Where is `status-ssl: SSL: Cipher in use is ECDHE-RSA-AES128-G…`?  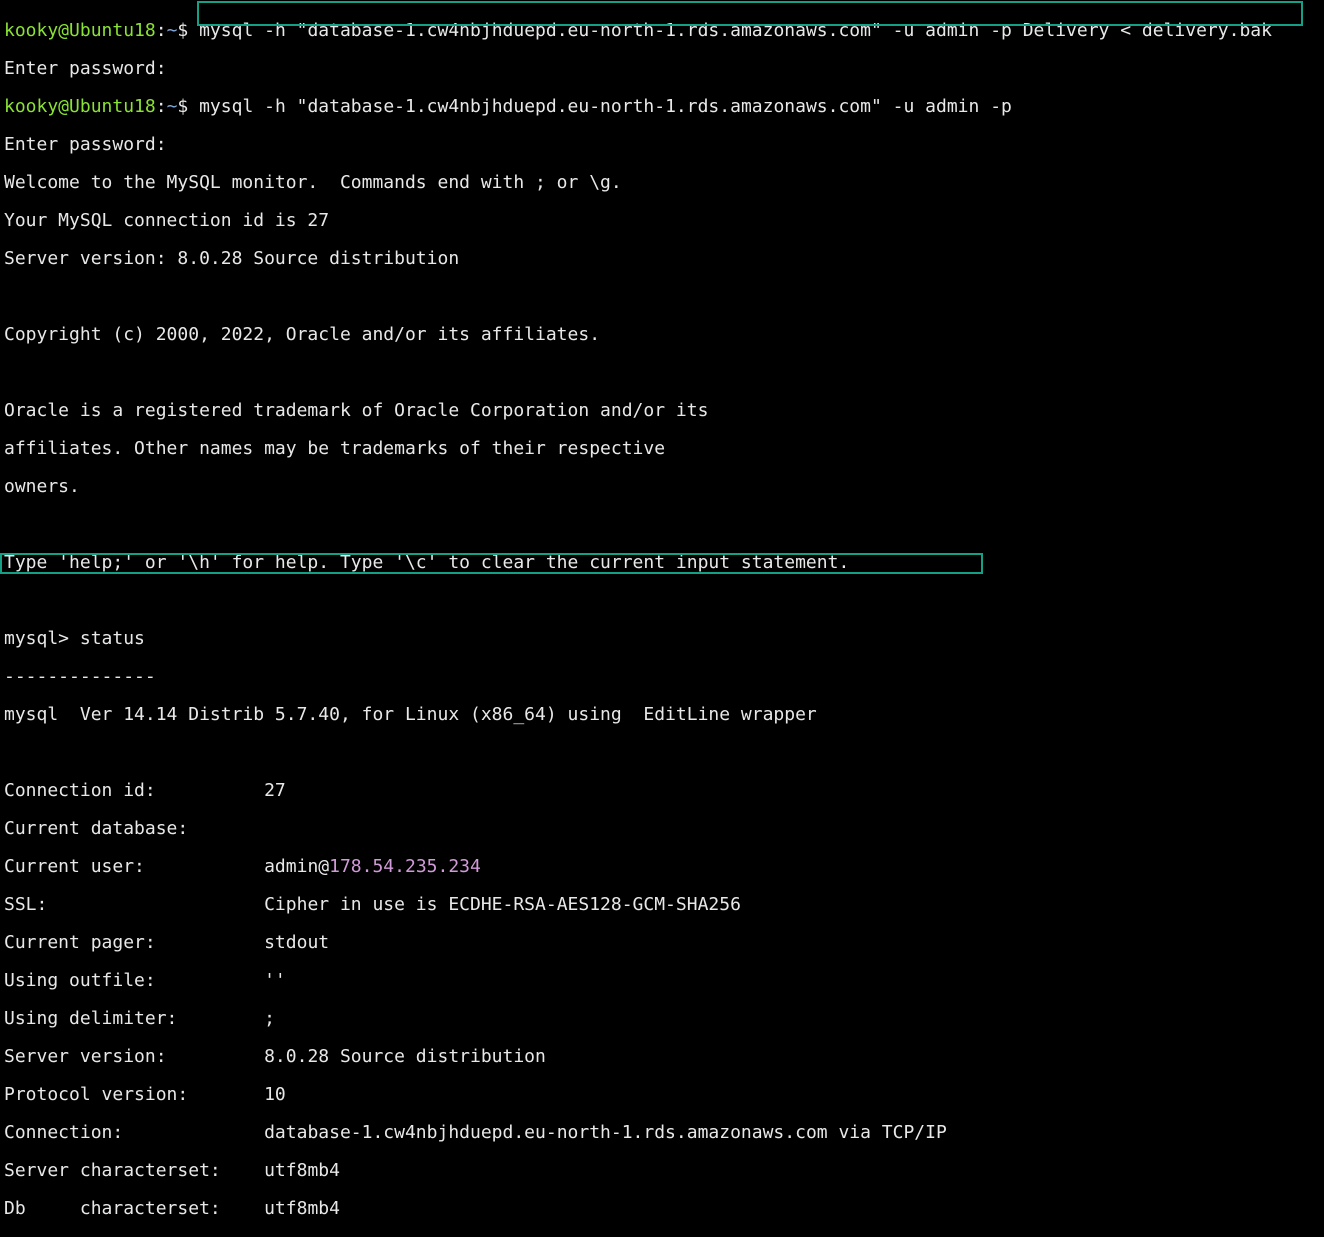
status-ssl: SSL: Cipher in use is ECDHE-RSA-AES128-G… is located at coordinates (638, 904).